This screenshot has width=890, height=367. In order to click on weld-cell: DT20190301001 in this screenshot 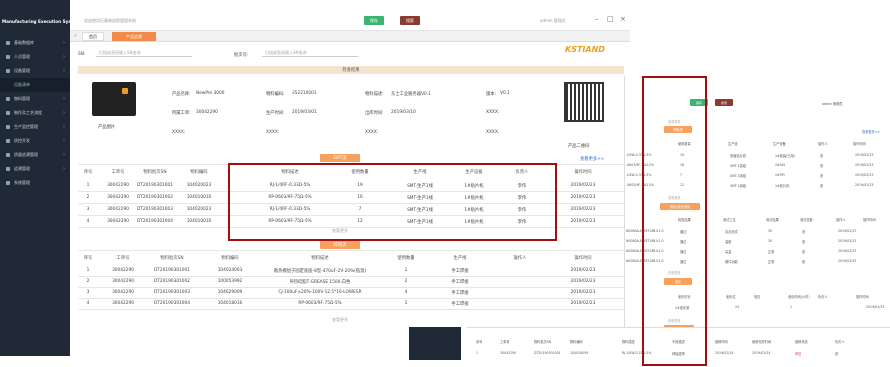, I will do `click(171, 270)`.